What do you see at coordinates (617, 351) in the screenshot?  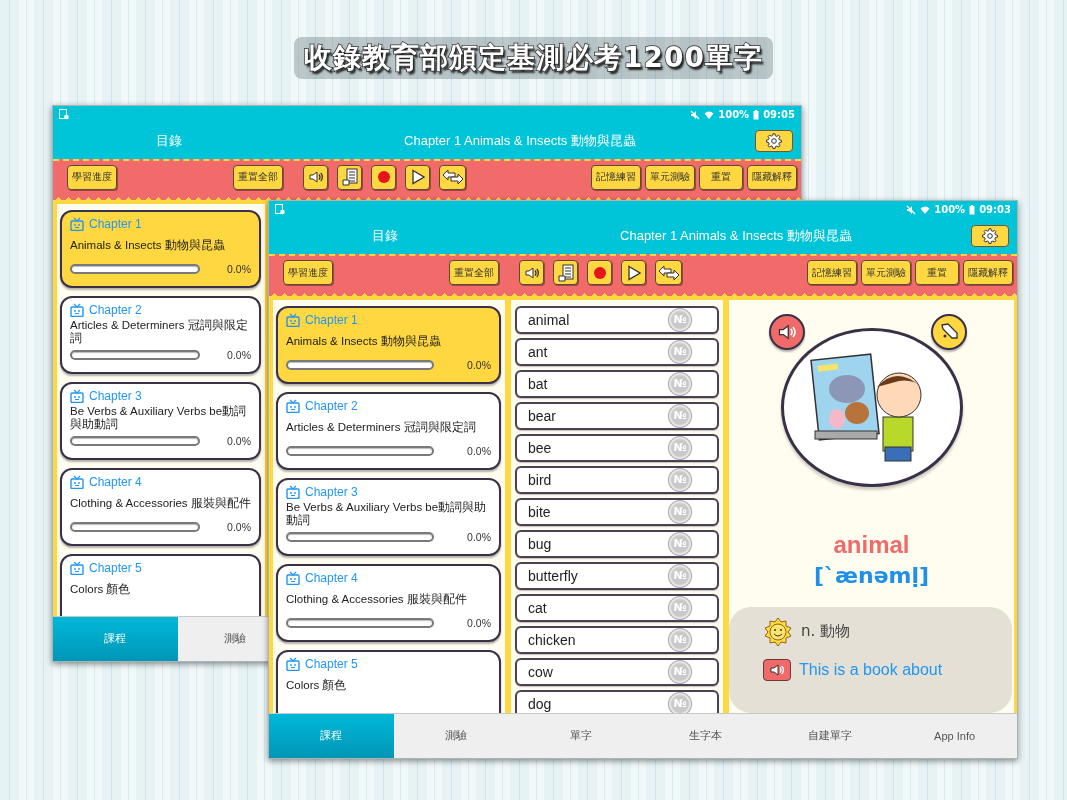 I see `word-item: ant №` at bounding box center [617, 351].